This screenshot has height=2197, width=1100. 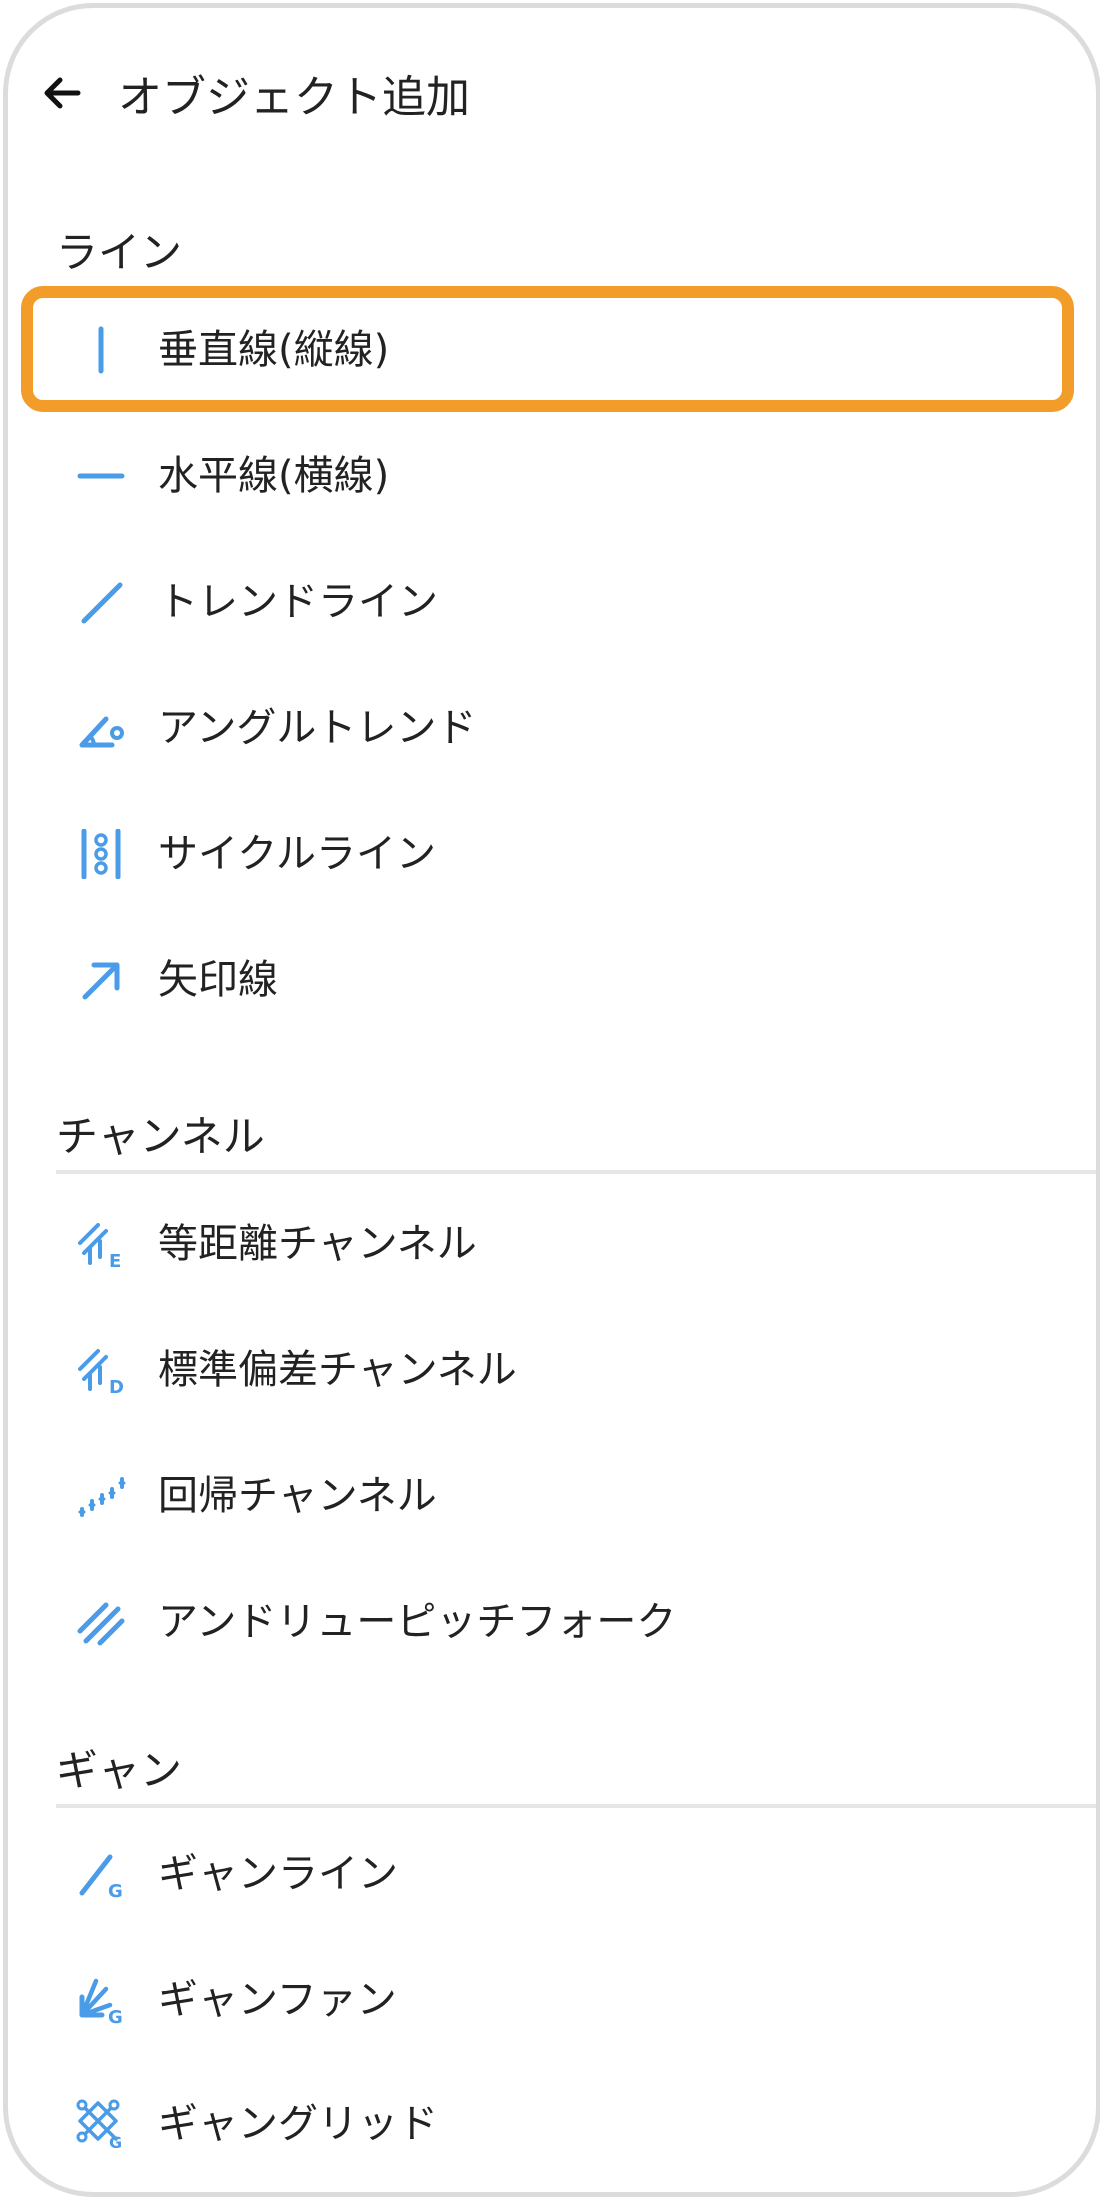 What do you see at coordinates (101, 980) in the screenshot?
I see `arrow-line-icon` at bounding box center [101, 980].